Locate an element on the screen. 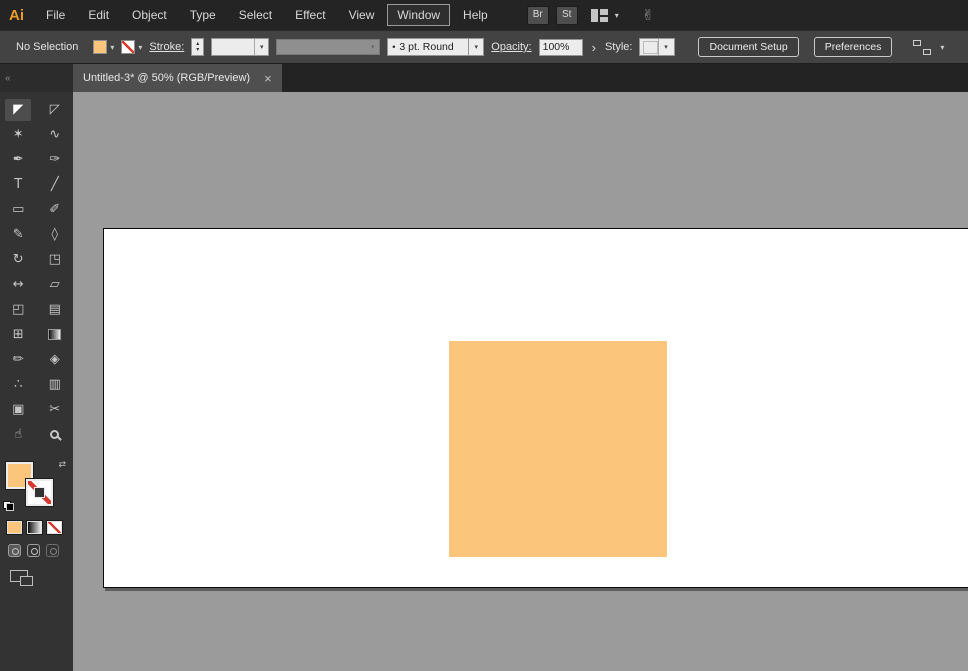  curvature-tool: ✑ is located at coordinates (55, 160).